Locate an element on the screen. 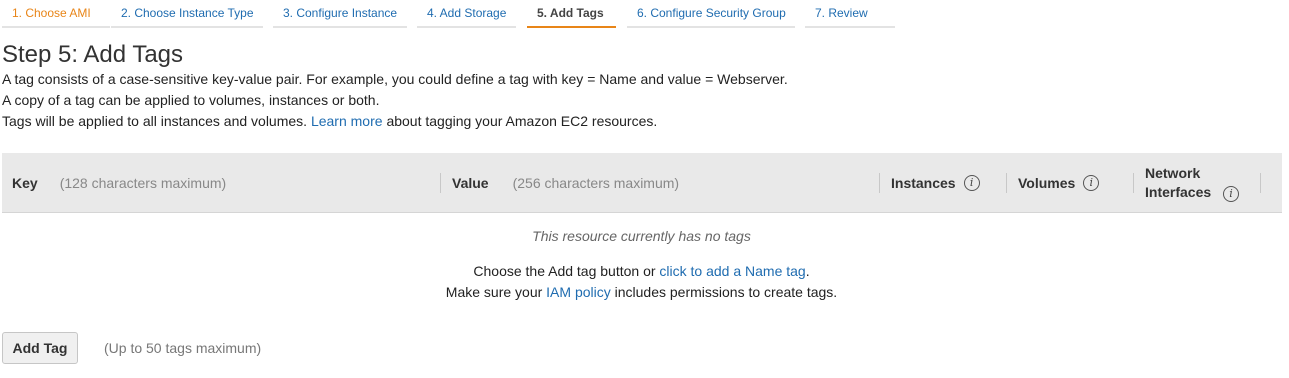  tab-configure-security-group: 6. Configure Security Group is located at coordinates (711, 14).